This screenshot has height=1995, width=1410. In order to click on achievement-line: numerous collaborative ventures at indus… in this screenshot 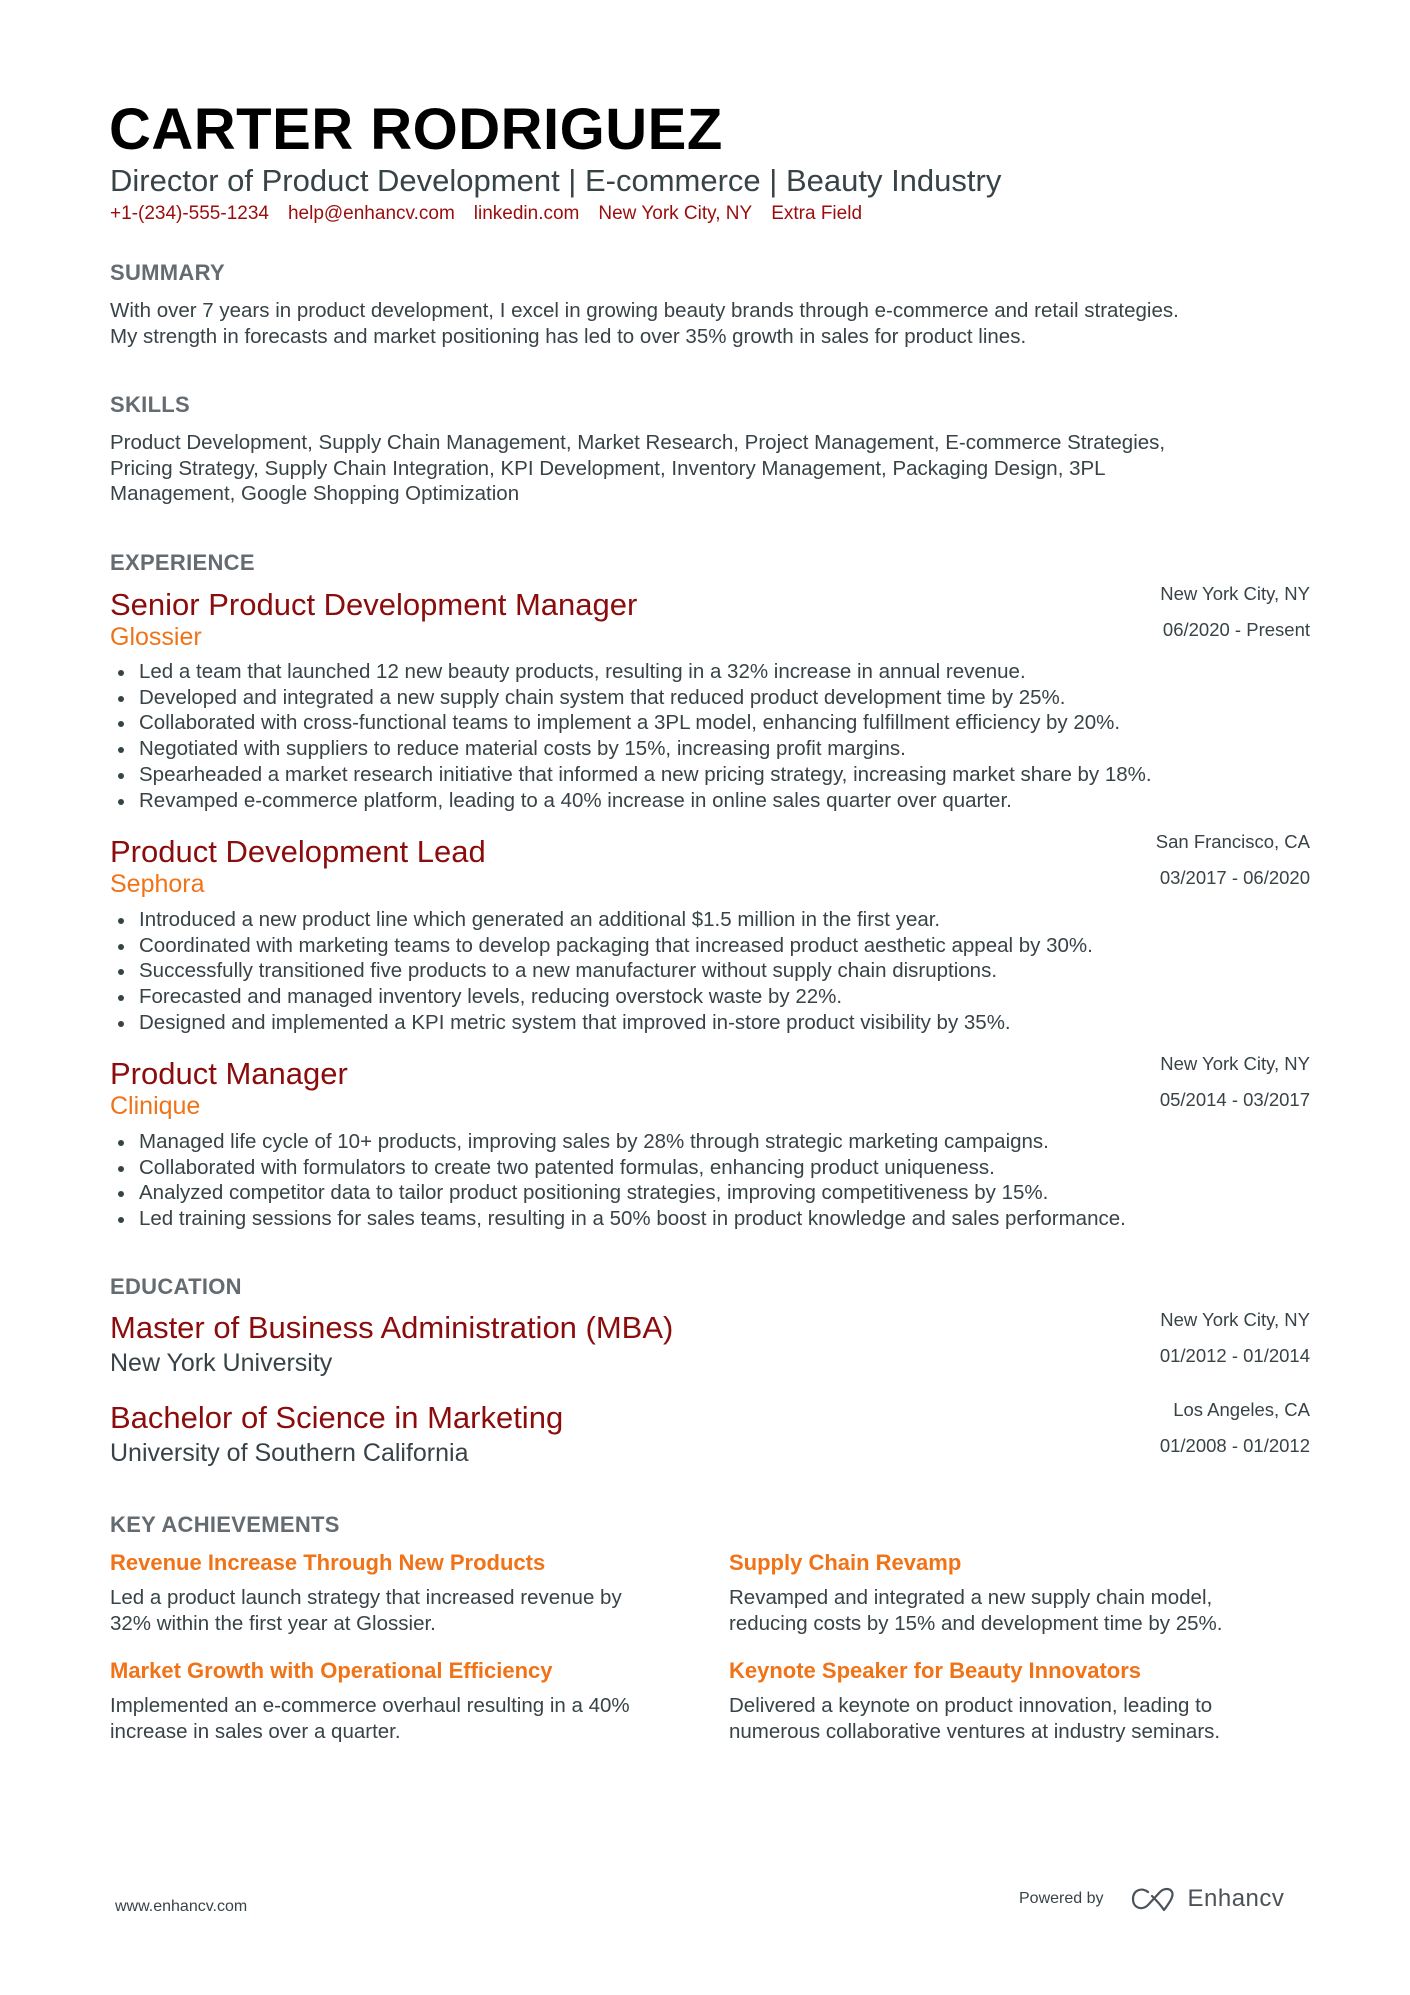, I will do `click(975, 1731)`.